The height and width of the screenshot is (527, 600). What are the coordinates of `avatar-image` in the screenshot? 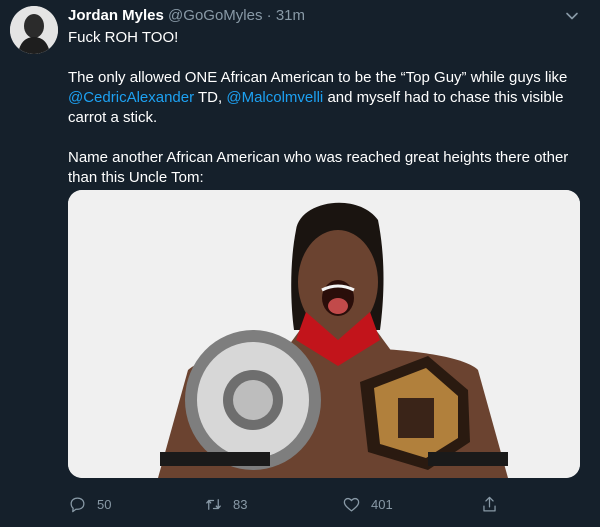 It's located at (34, 30).